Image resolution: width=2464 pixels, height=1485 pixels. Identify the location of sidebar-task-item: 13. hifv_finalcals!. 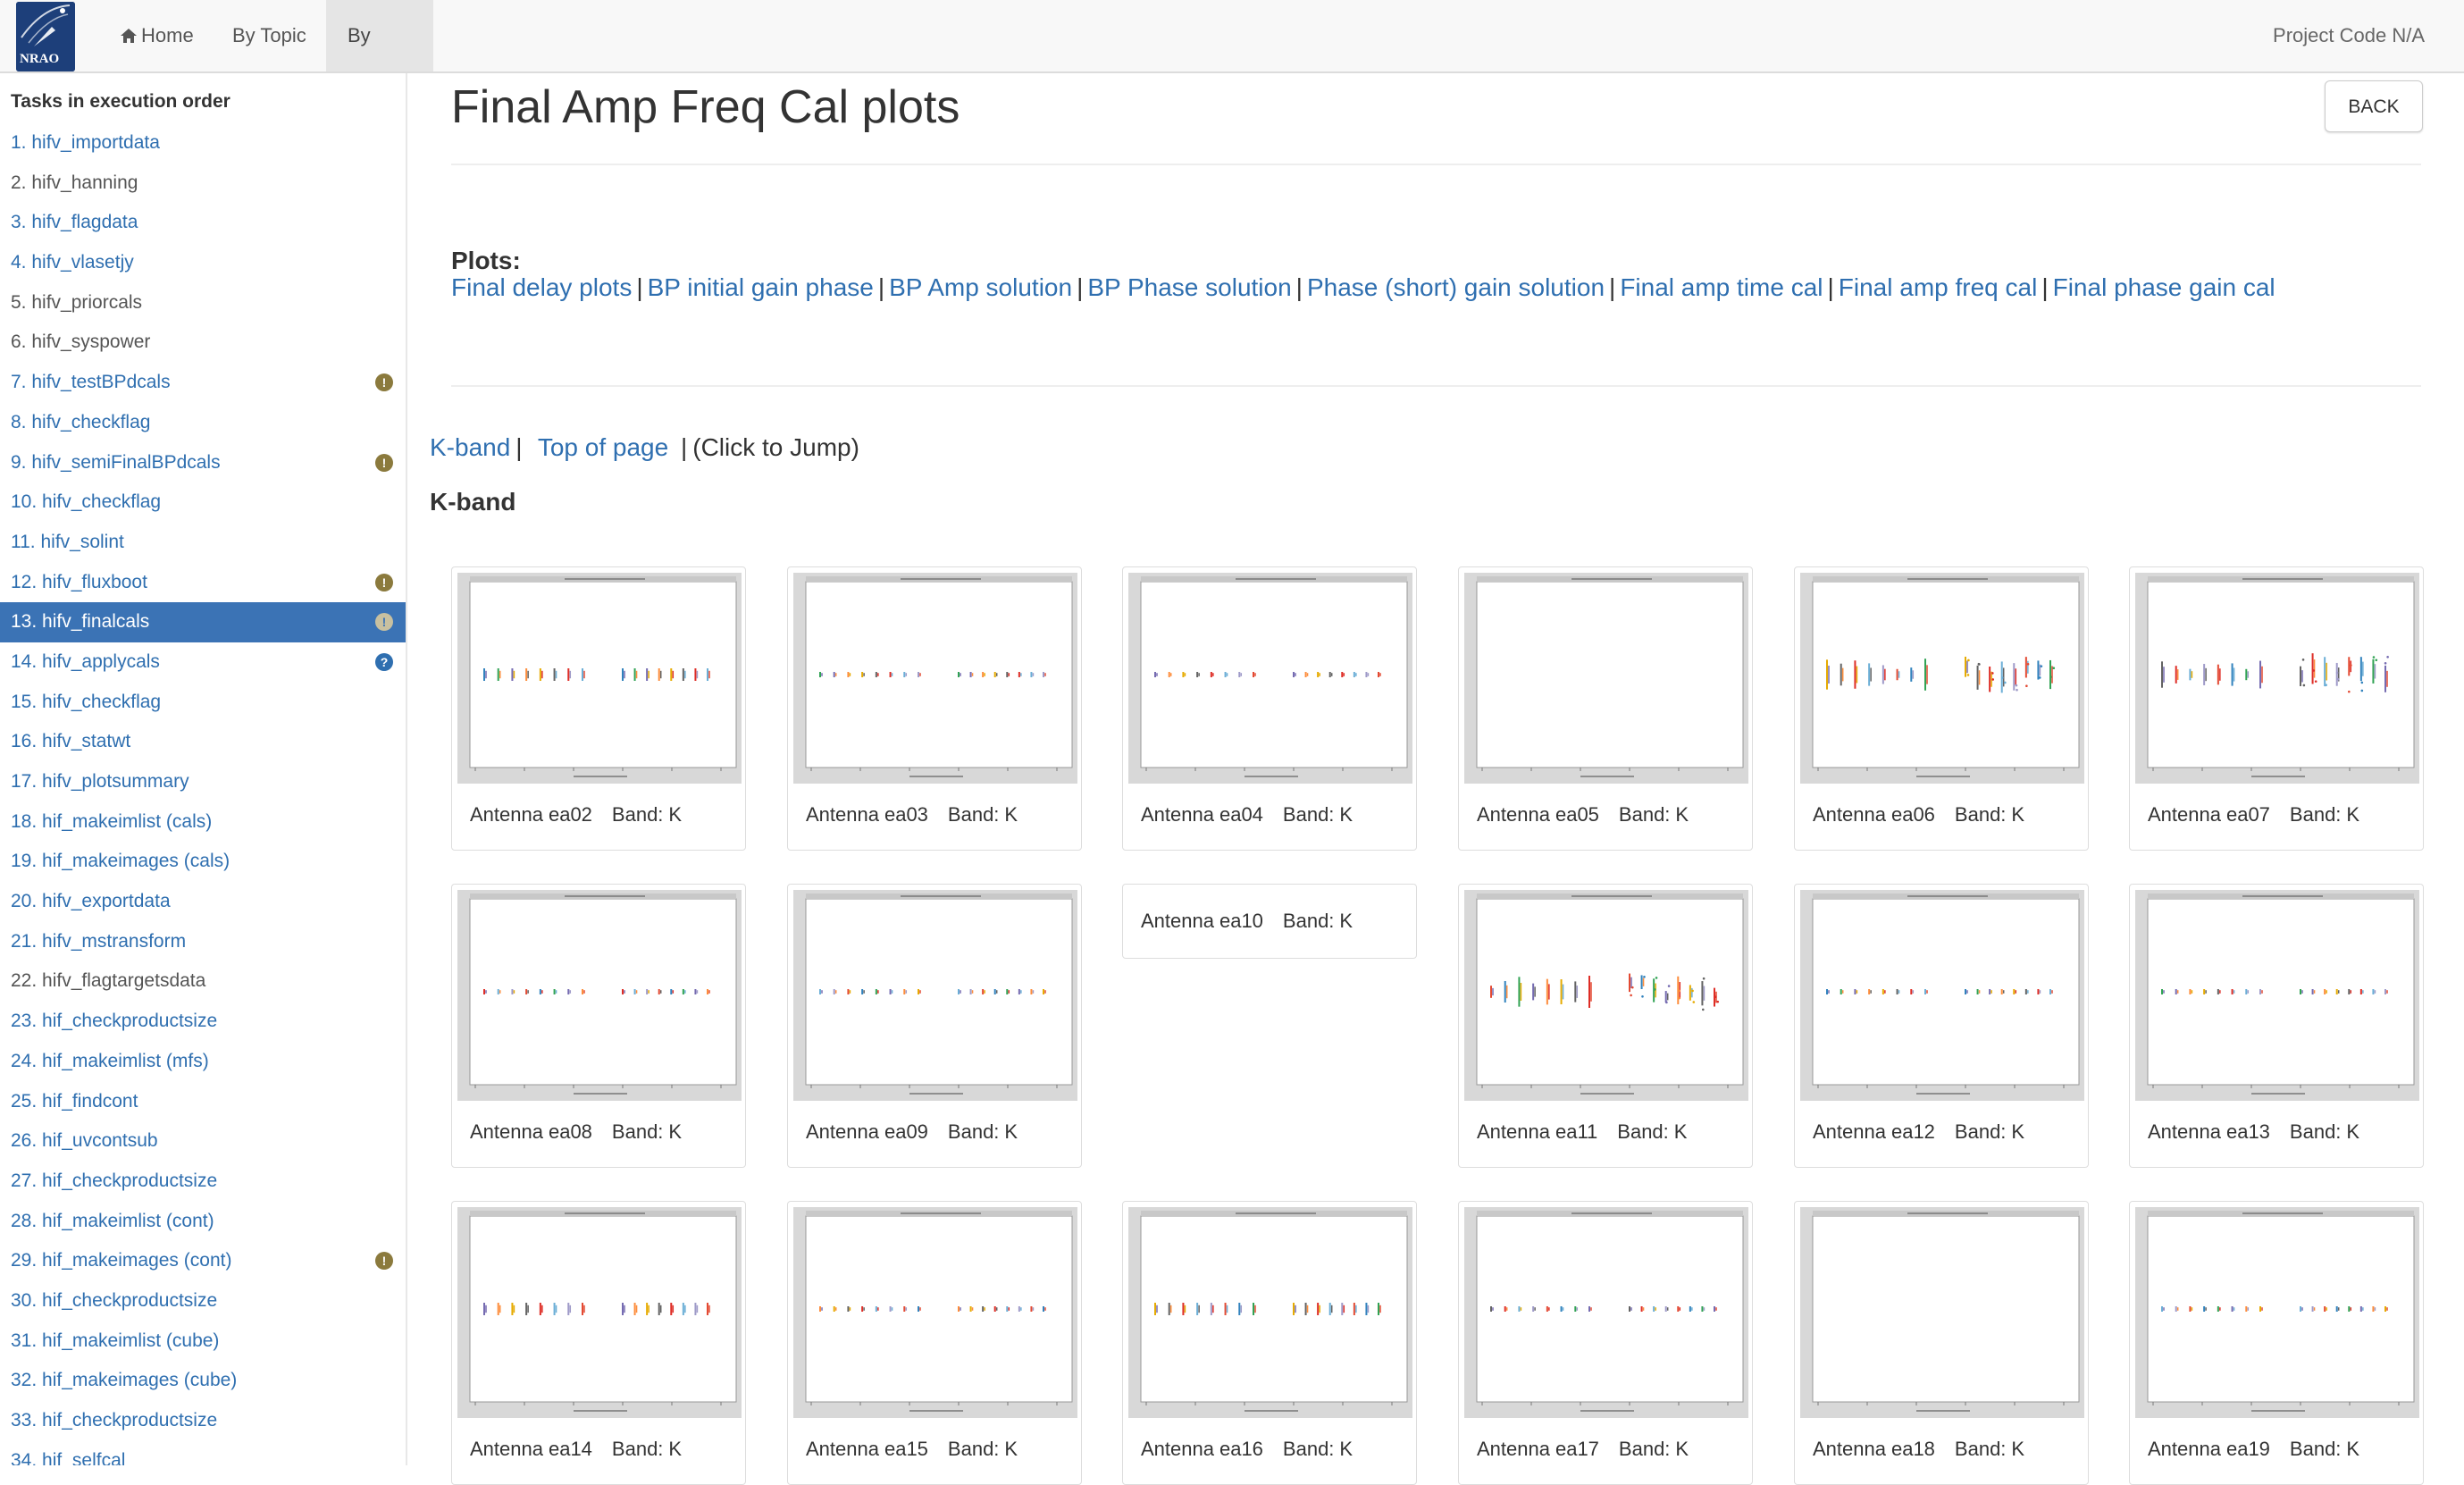
(203, 622).